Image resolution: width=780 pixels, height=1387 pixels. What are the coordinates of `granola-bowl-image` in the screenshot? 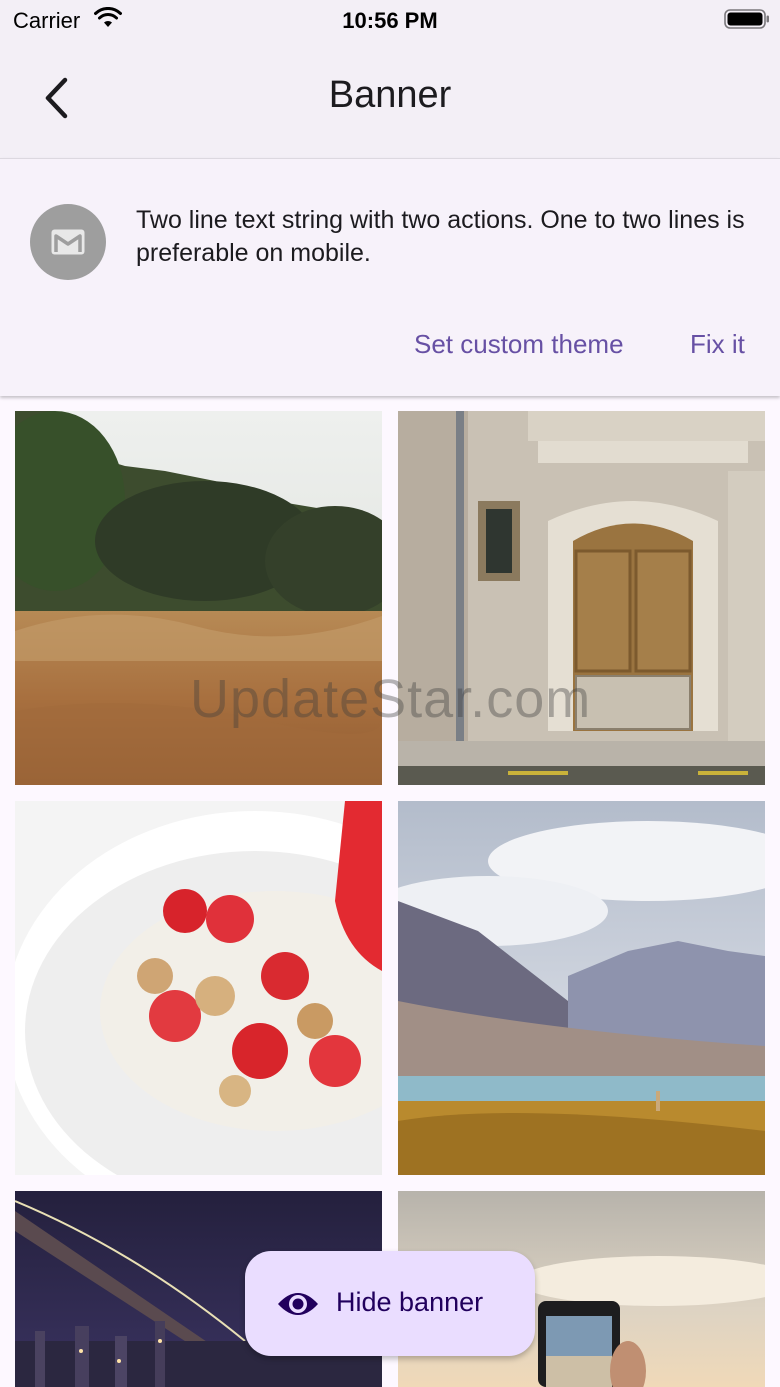 It's located at (198, 988).